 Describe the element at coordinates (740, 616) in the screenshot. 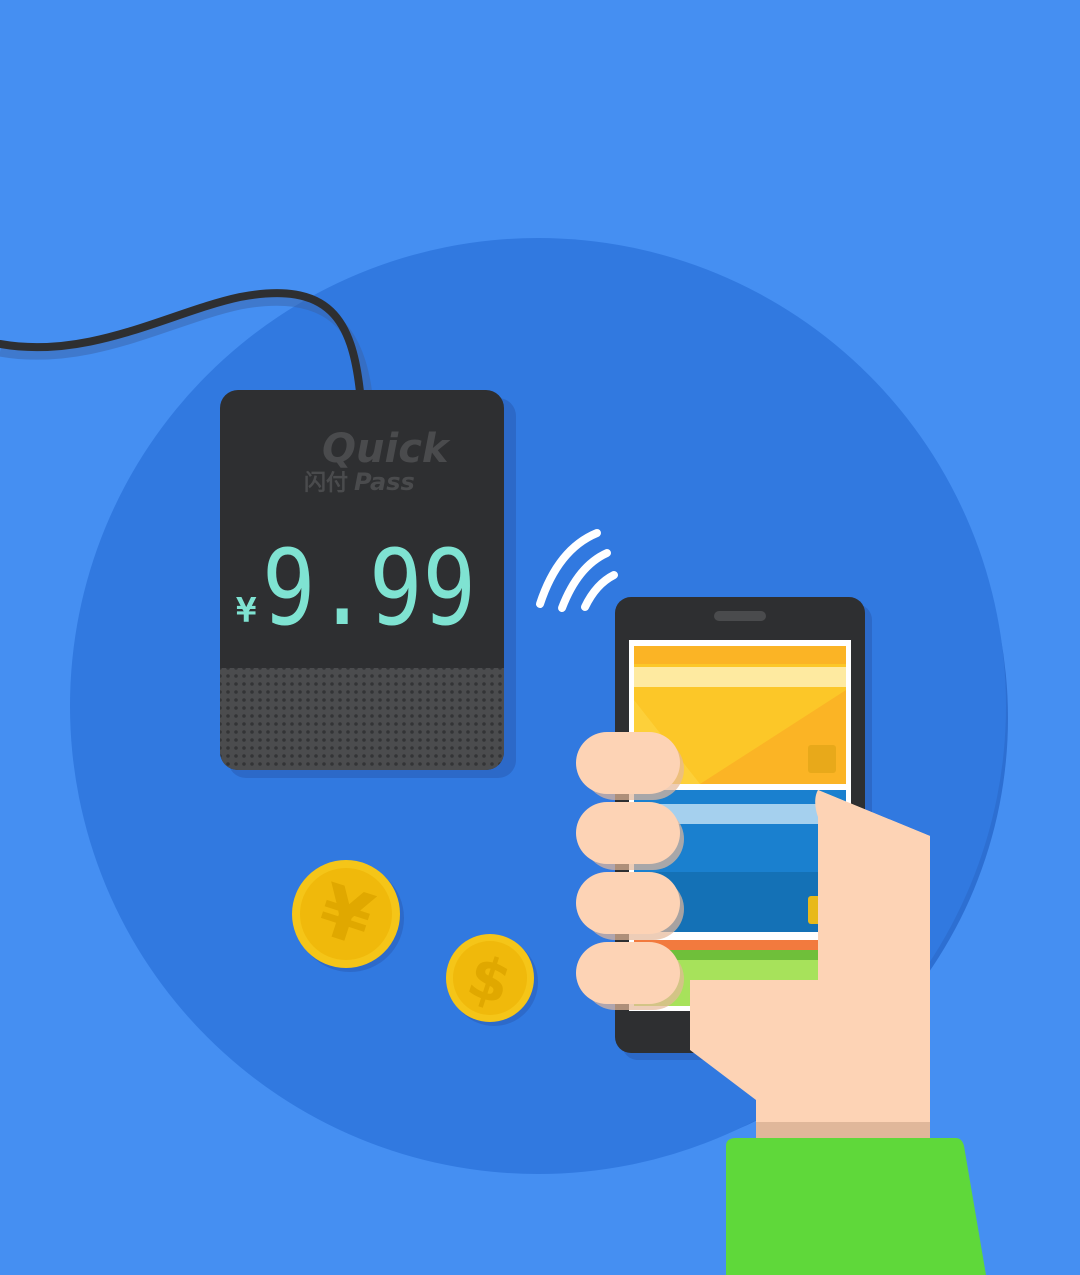

I see `phone-speaker` at that location.